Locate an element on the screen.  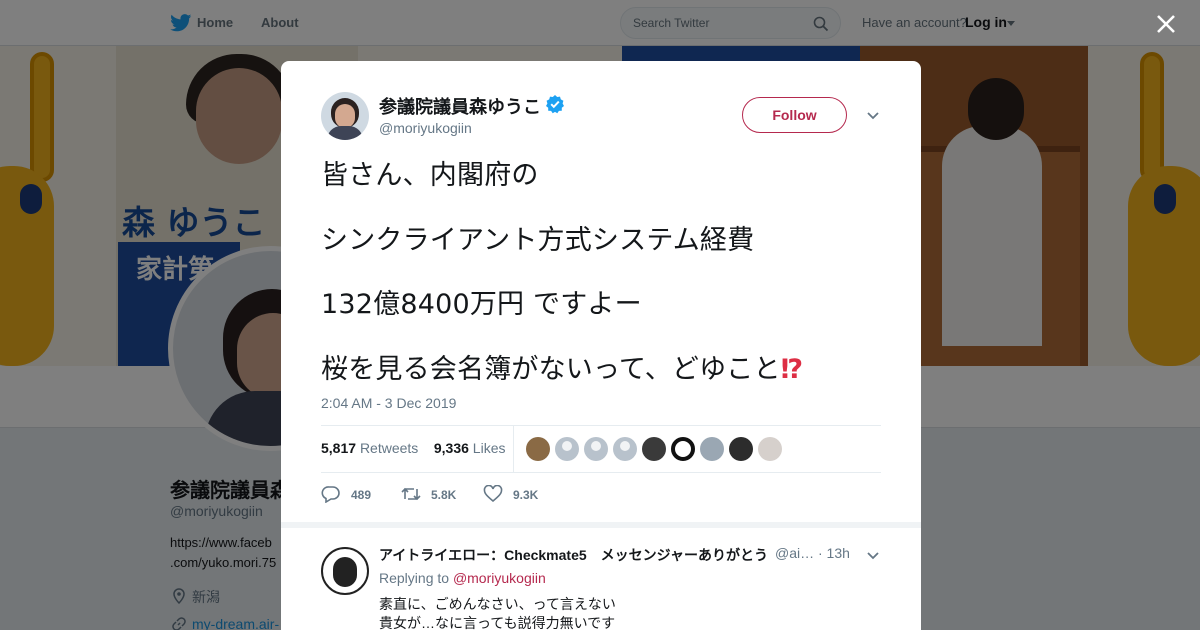
verified-badge-icon is located at coordinates (555, 104).